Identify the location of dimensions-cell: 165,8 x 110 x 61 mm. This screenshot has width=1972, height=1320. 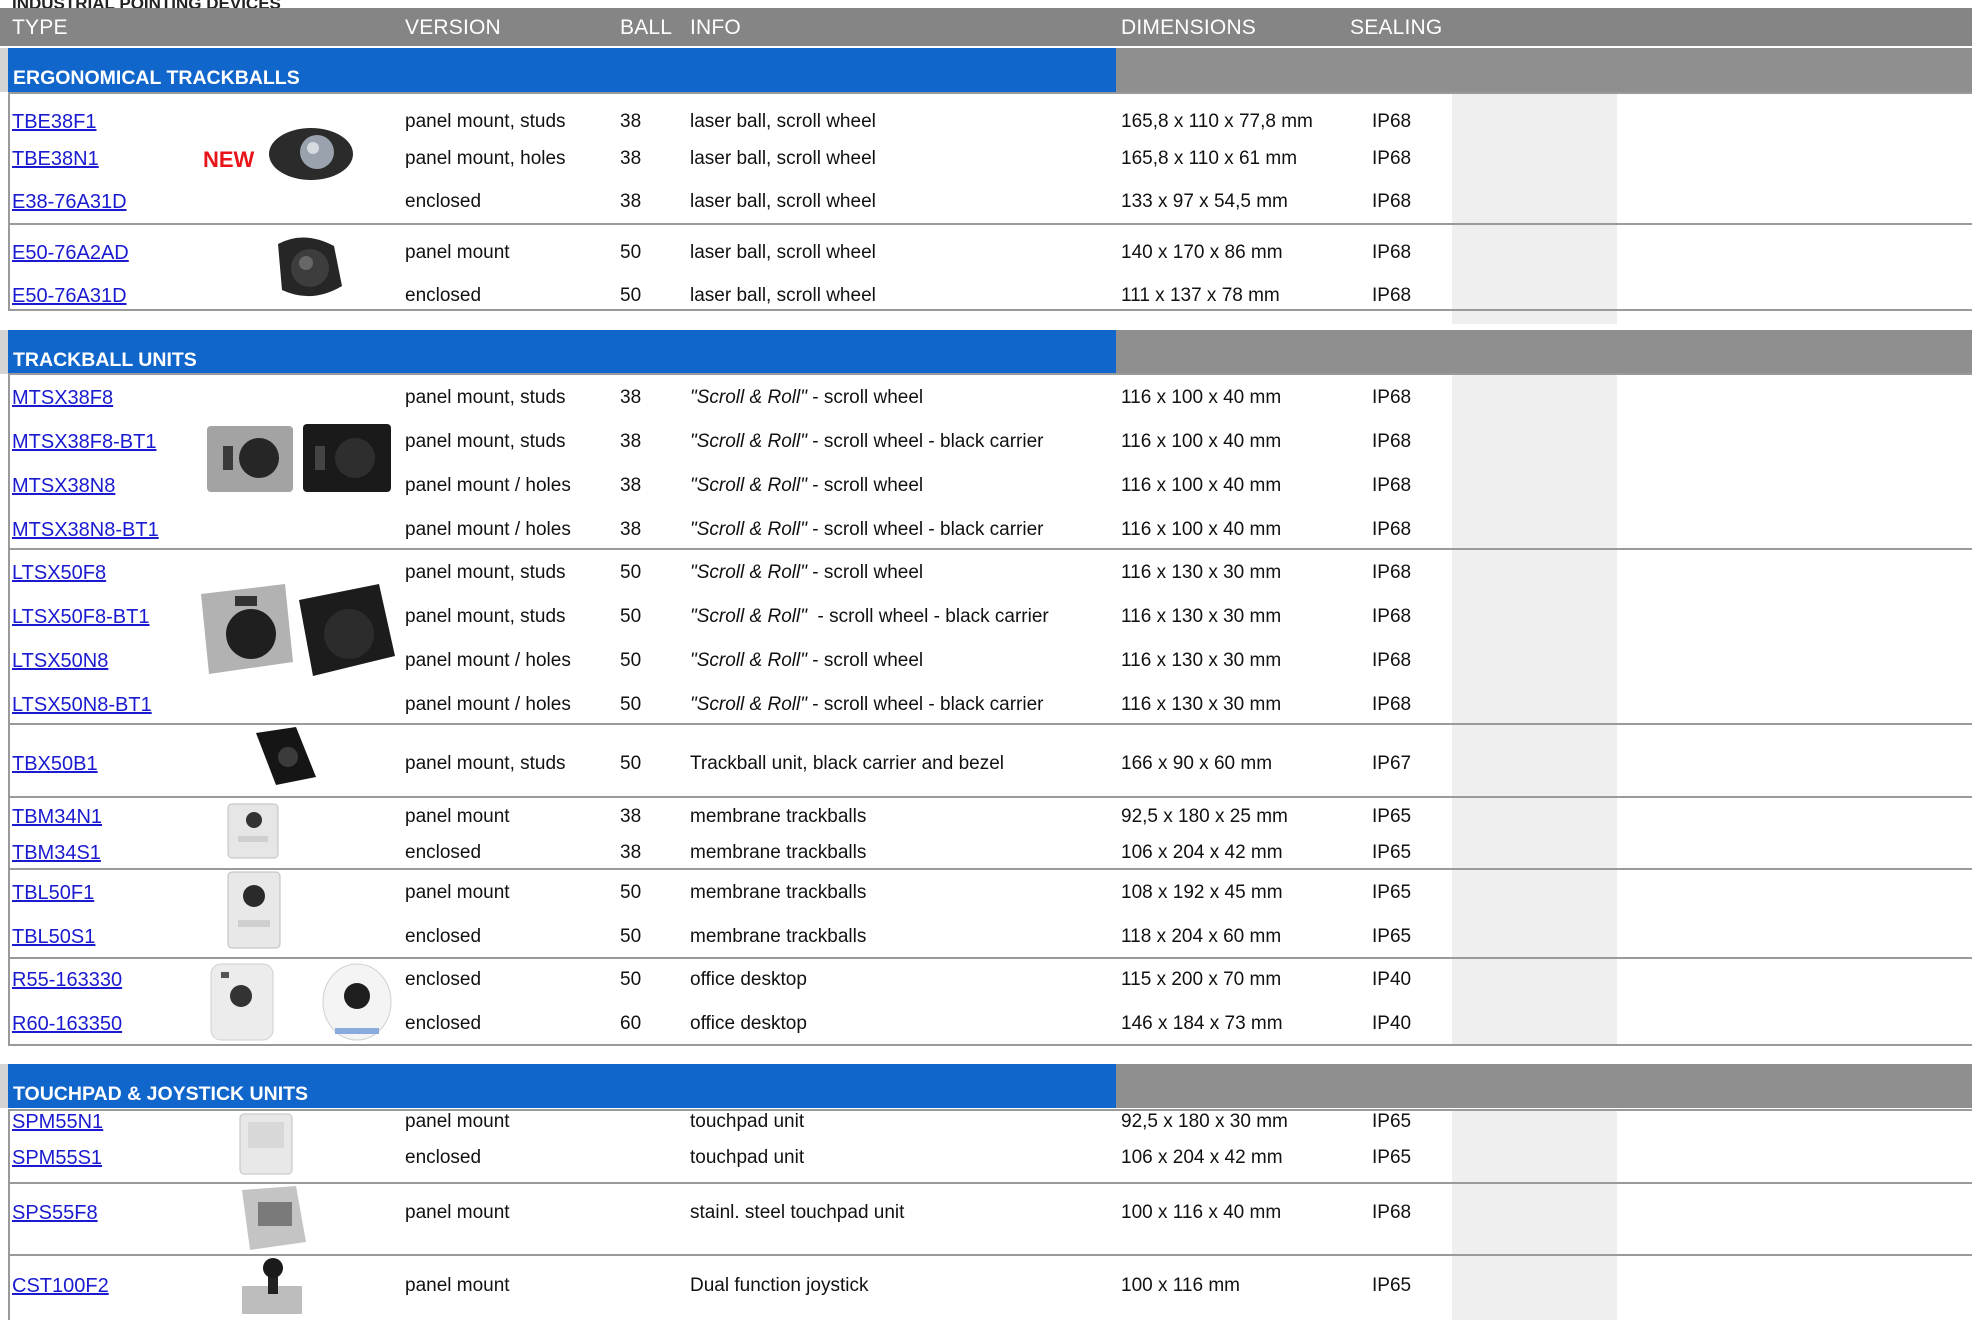
(1209, 158).